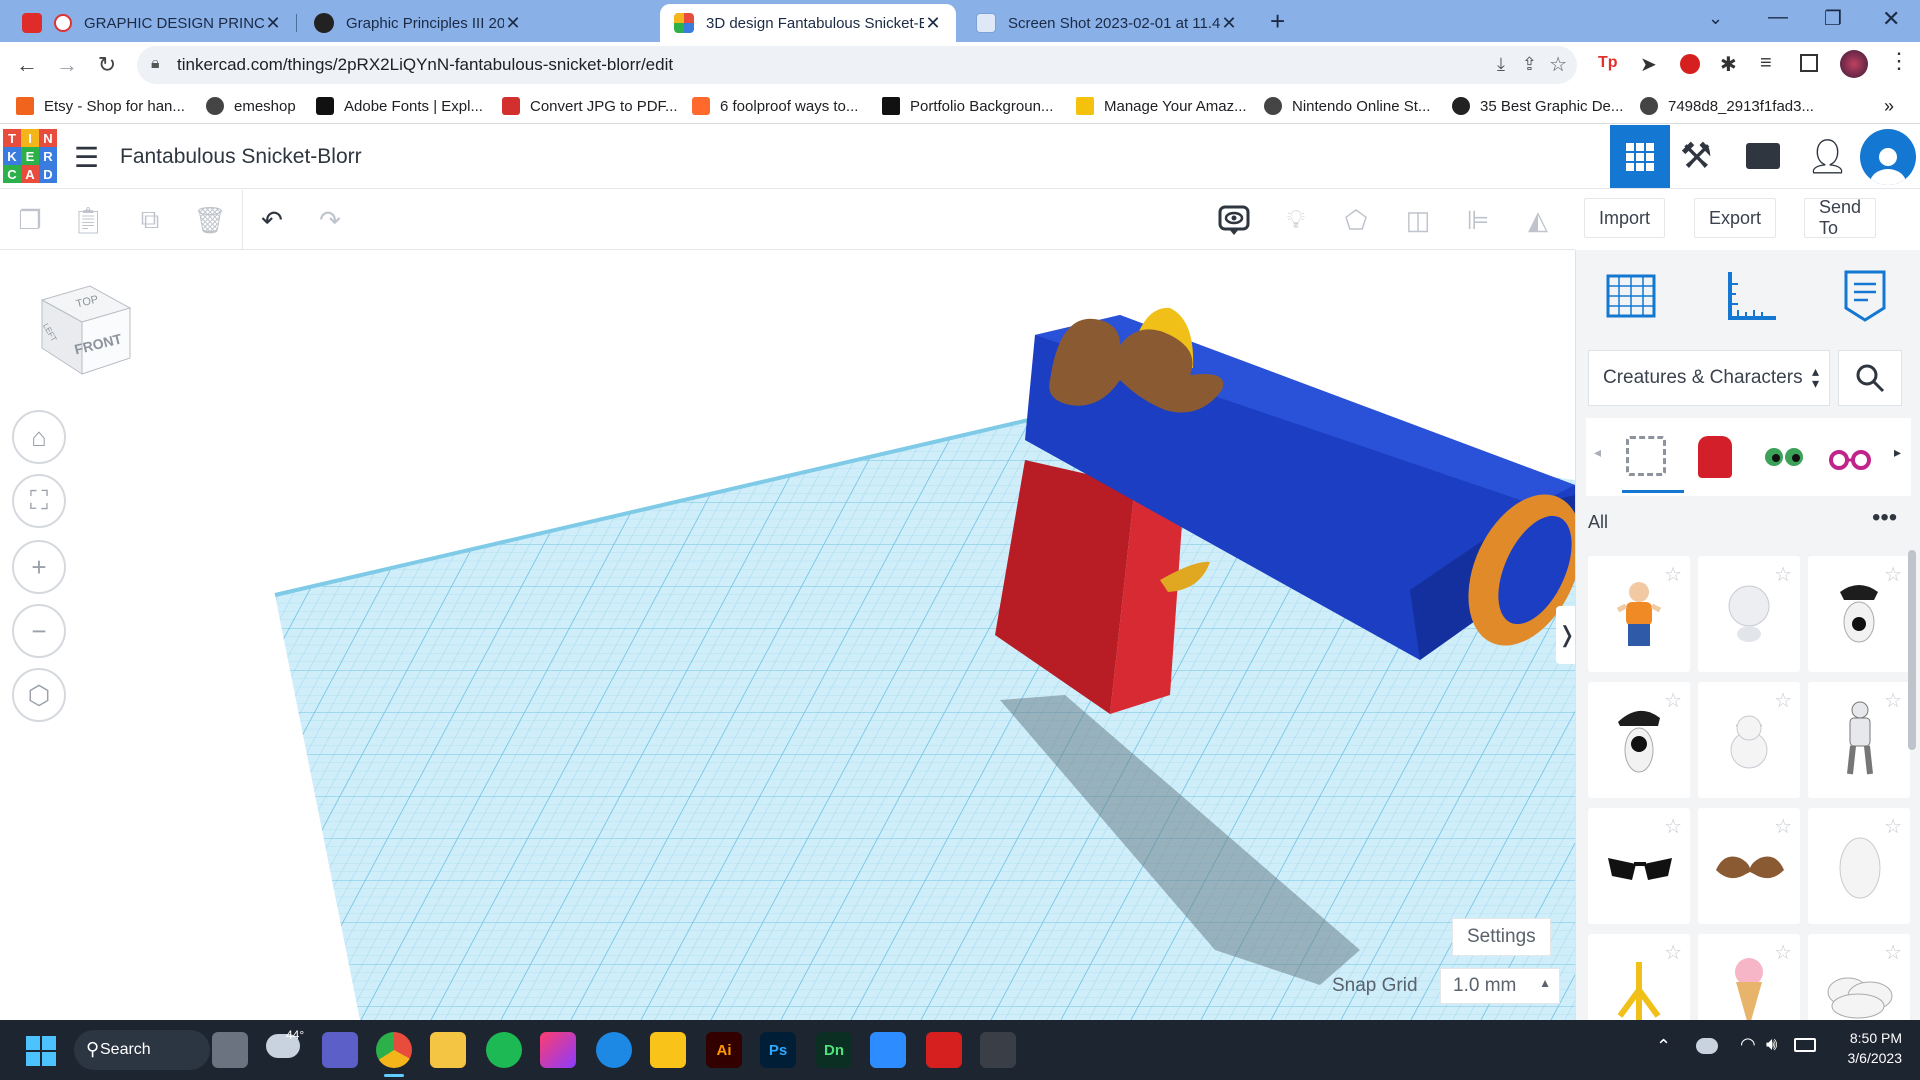 The image size is (1920, 1080). Describe the element at coordinates (1859, 614) in the screenshot. I see `shape-card-pirate-eye: ☆` at that location.